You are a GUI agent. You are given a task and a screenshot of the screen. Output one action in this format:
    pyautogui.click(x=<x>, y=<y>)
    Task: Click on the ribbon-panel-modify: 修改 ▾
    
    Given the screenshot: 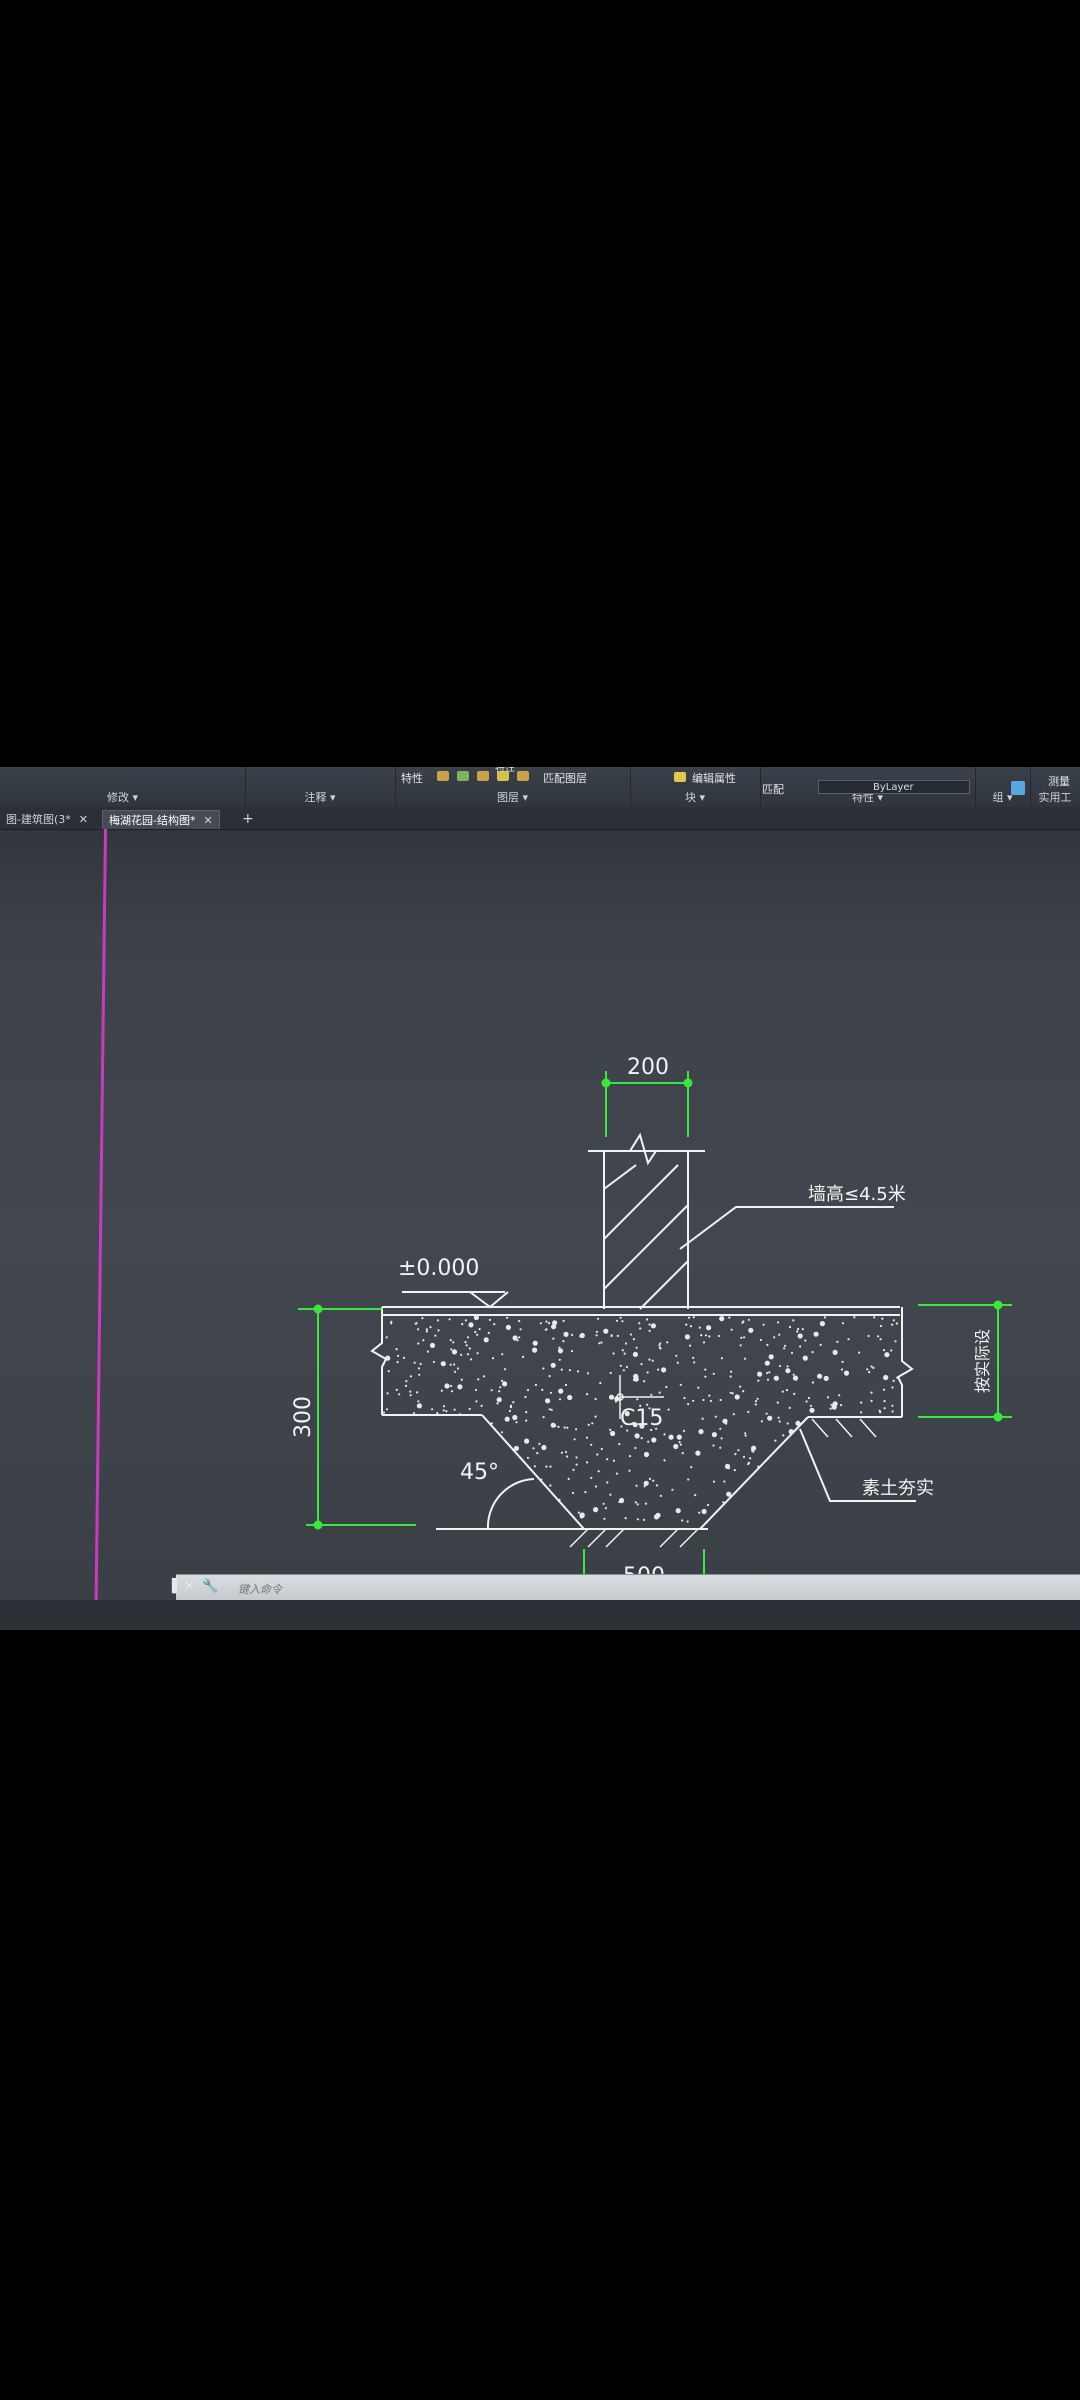 What is the action you would take?
    pyautogui.click(x=123, y=787)
    